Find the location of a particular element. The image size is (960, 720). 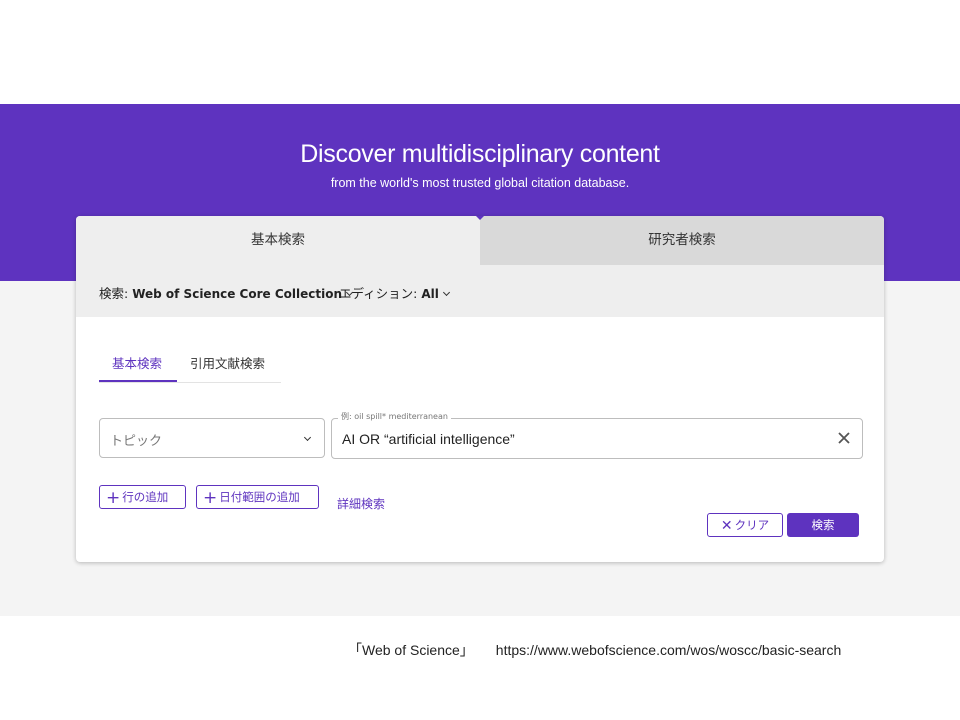

add-date-range-button: + 日付範囲の追加 is located at coordinates (257, 497).